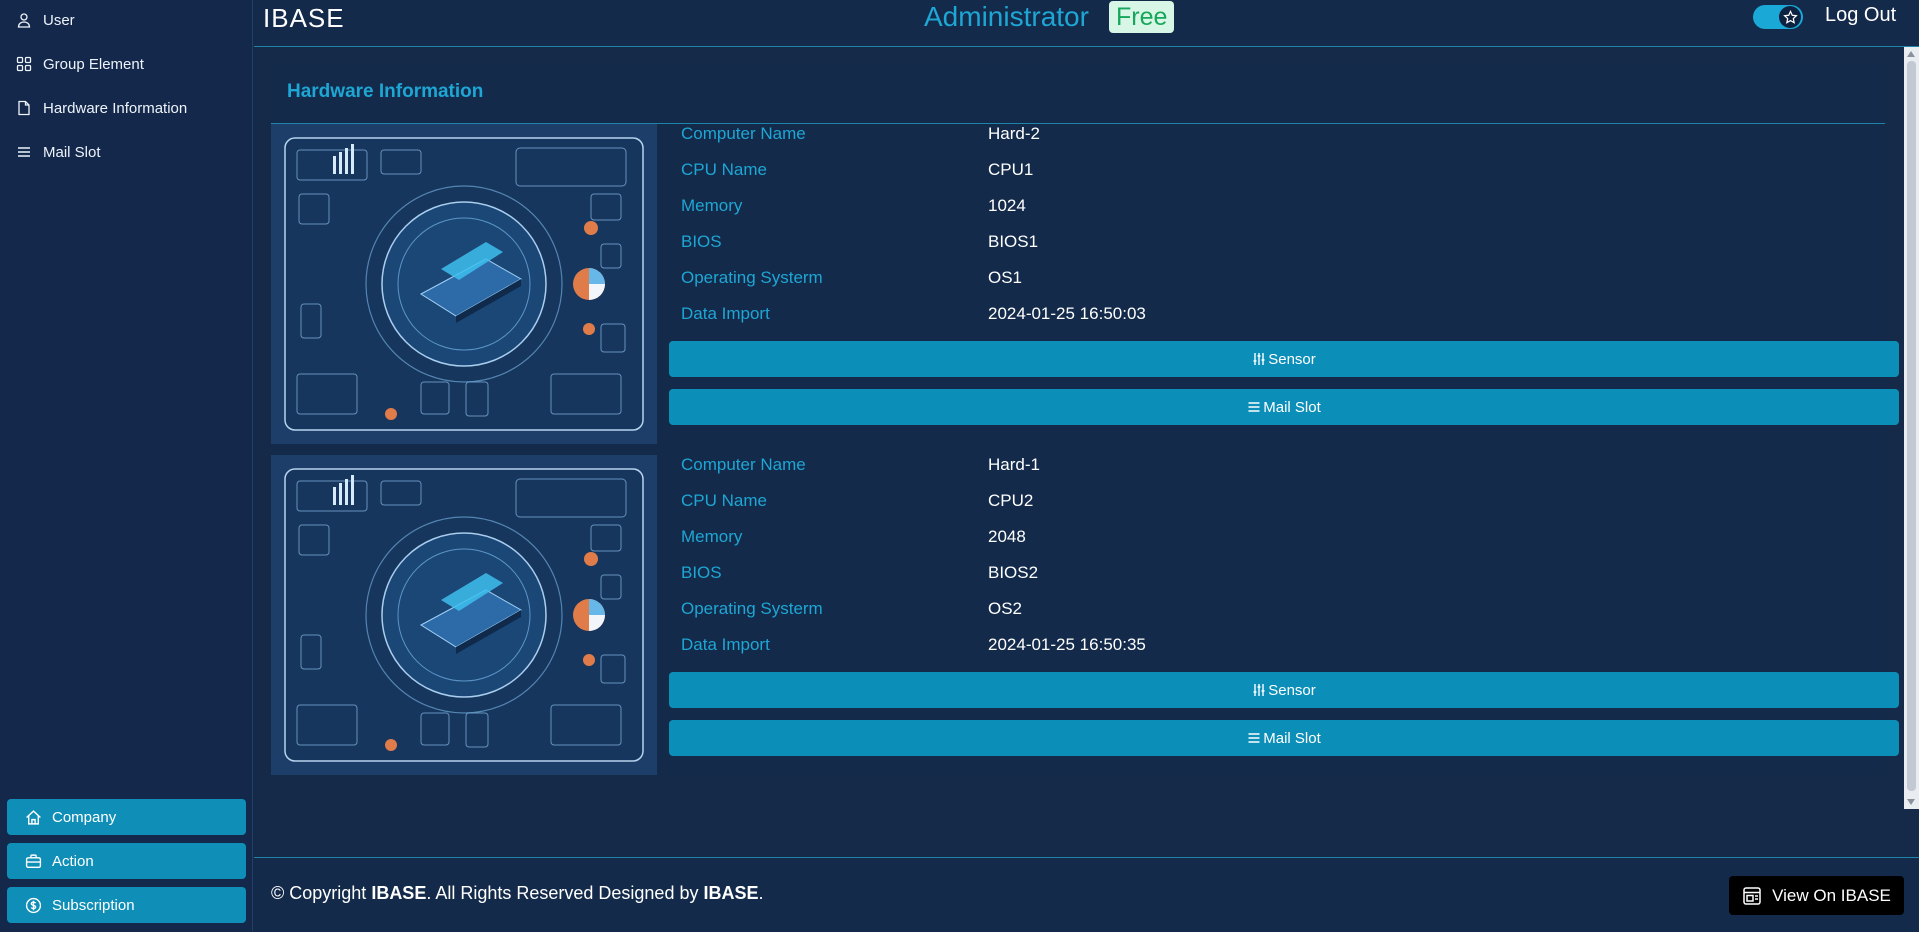  Describe the element at coordinates (1778, 17) in the screenshot. I see `theme-toggle` at that location.